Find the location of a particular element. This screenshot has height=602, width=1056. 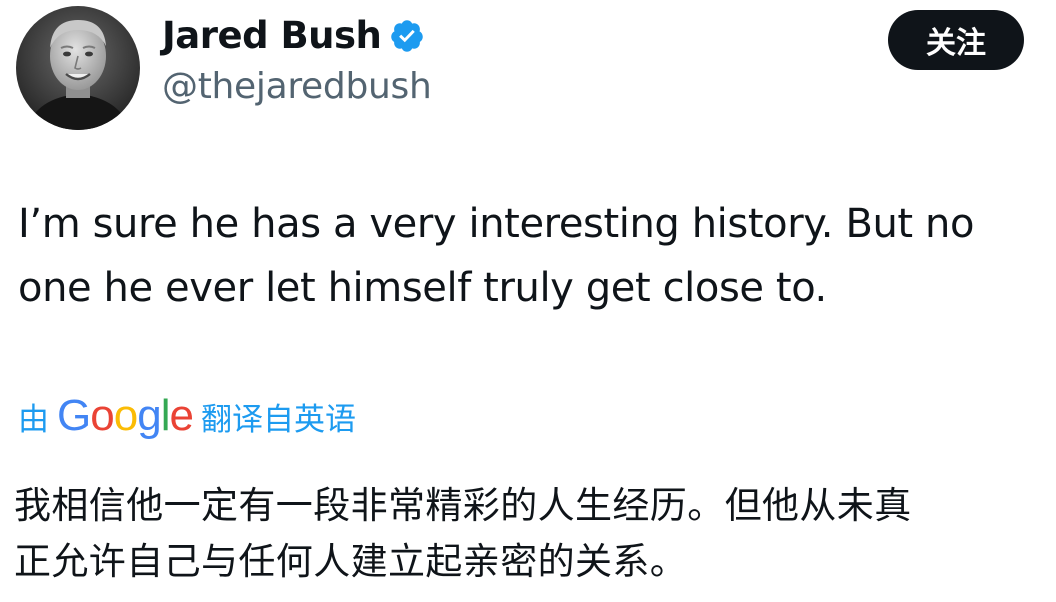

translation-attribution: 由 Google 翻译自英语 is located at coordinates (187, 416).